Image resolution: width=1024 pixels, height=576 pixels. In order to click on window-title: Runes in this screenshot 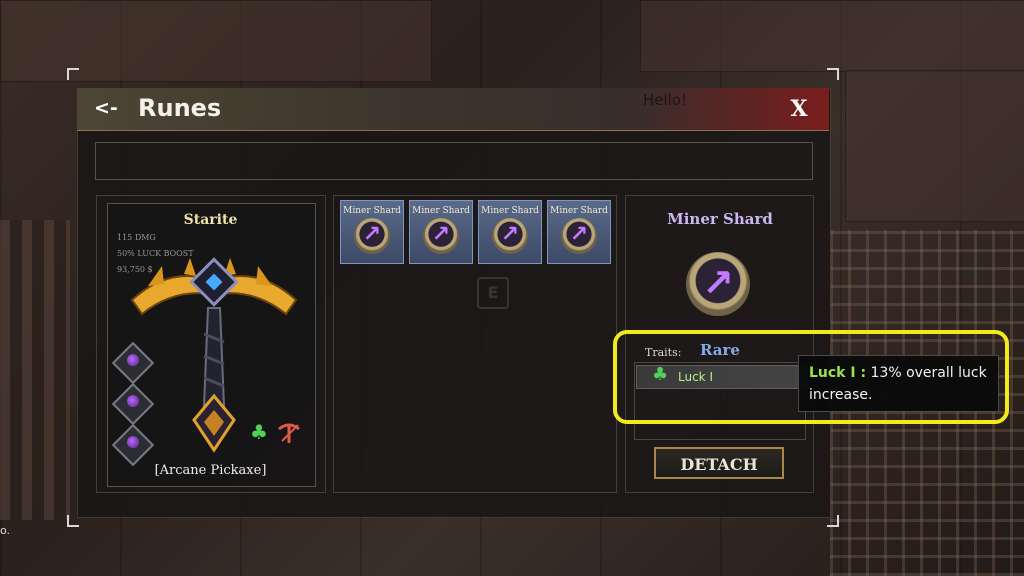, I will do `click(180, 108)`.